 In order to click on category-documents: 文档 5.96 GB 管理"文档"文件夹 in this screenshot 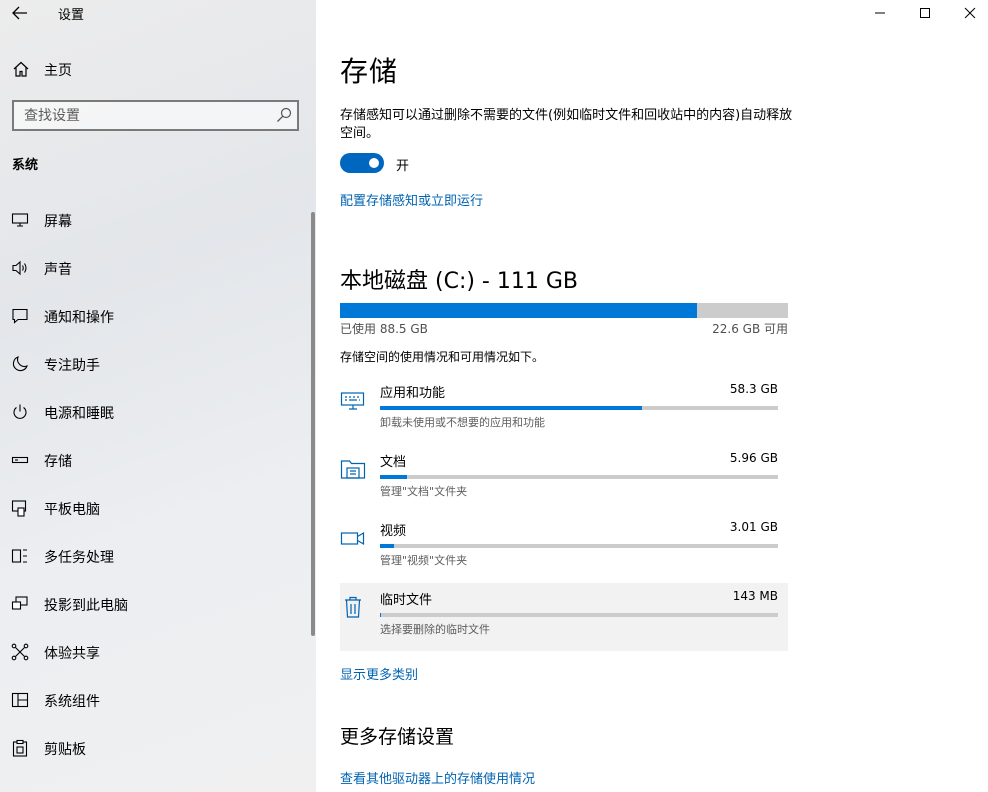, I will do `click(564, 479)`.